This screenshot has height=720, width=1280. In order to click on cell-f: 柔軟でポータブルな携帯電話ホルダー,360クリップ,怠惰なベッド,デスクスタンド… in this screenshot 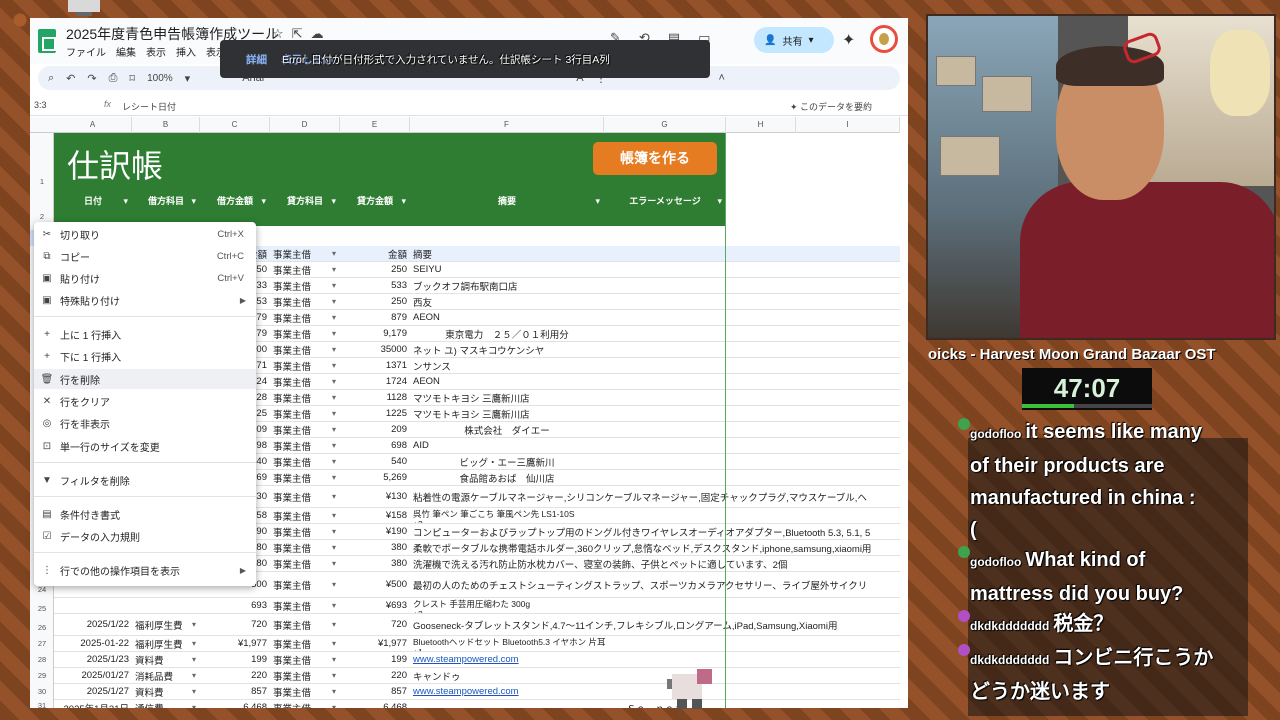, I will do `click(655, 547)`.